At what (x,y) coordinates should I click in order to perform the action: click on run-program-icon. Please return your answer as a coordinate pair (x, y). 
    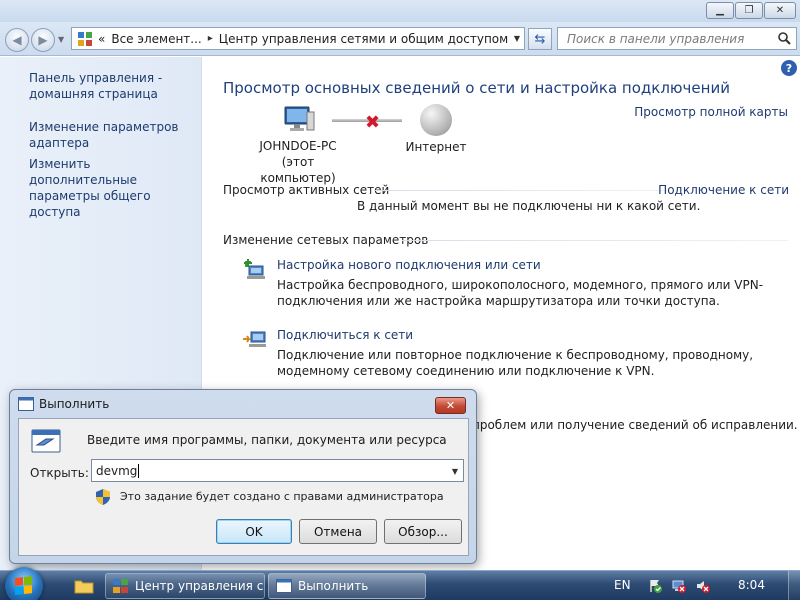
    Looking at the image, I should click on (46, 441).